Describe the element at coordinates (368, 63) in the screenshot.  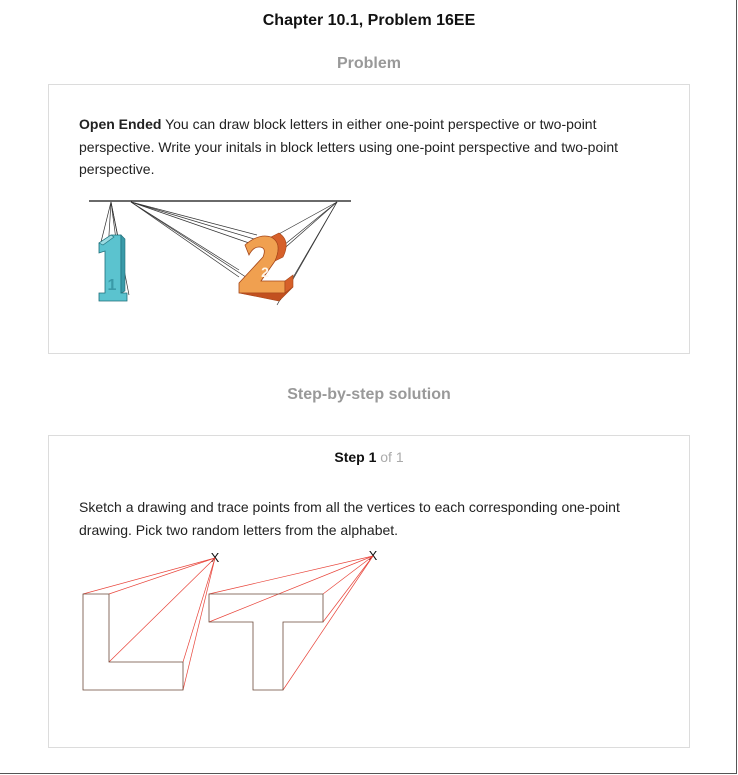
I see `problem-heading: Problem` at that location.